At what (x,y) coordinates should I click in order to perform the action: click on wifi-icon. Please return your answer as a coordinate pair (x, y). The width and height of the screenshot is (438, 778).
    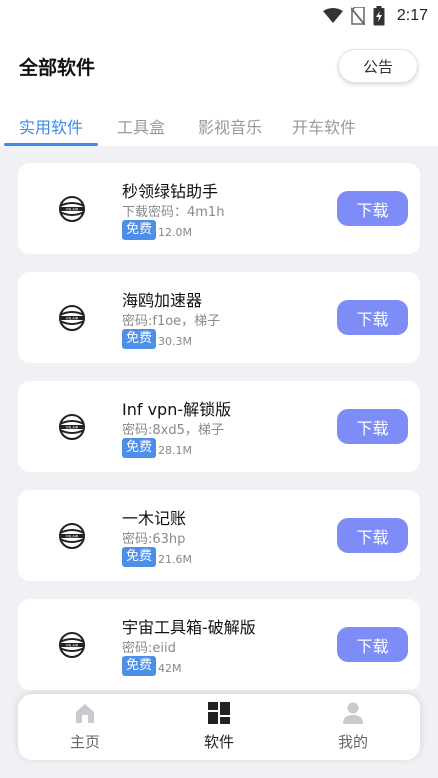
    Looking at the image, I should click on (332, 16).